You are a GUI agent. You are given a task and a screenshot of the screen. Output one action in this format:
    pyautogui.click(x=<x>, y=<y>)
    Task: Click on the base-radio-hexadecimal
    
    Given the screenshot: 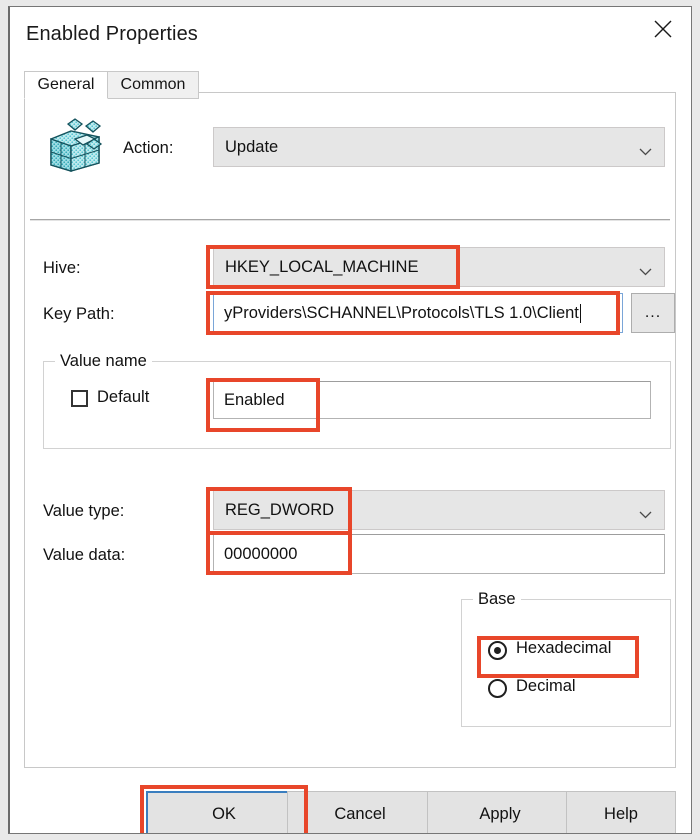 What is the action you would take?
    pyautogui.click(x=497, y=650)
    